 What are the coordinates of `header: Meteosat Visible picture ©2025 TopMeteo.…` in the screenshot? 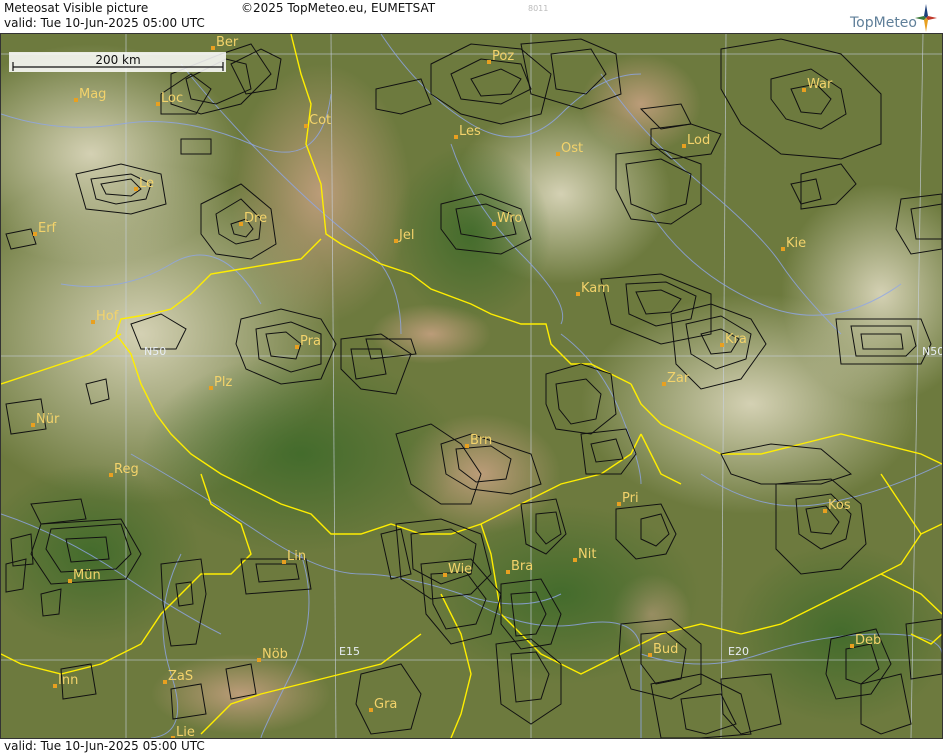 It's located at (471, 16).